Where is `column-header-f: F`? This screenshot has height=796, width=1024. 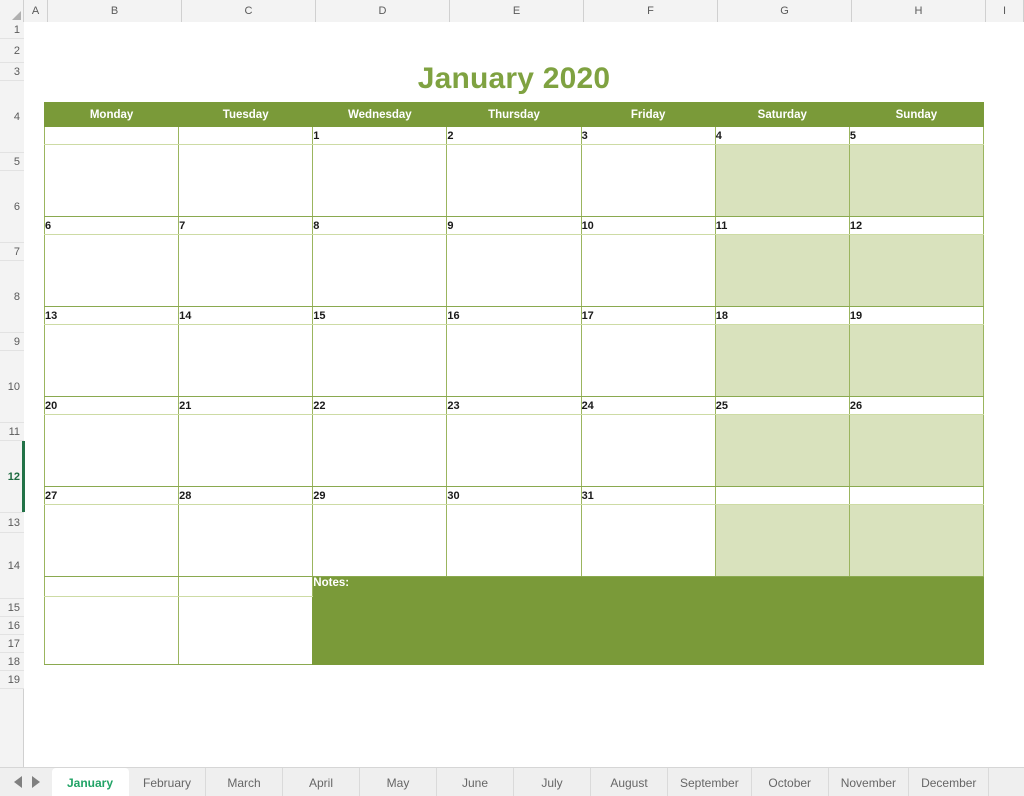
column-header-f: F is located at coordinates (651, 11).